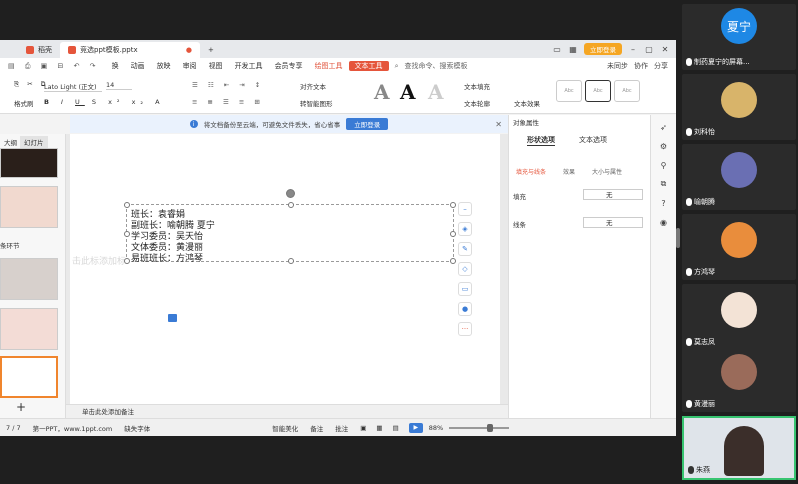 The width and height of the screenshot is (798, 484). I want to click on menu-item-animation: 动画, so click(138, 66).